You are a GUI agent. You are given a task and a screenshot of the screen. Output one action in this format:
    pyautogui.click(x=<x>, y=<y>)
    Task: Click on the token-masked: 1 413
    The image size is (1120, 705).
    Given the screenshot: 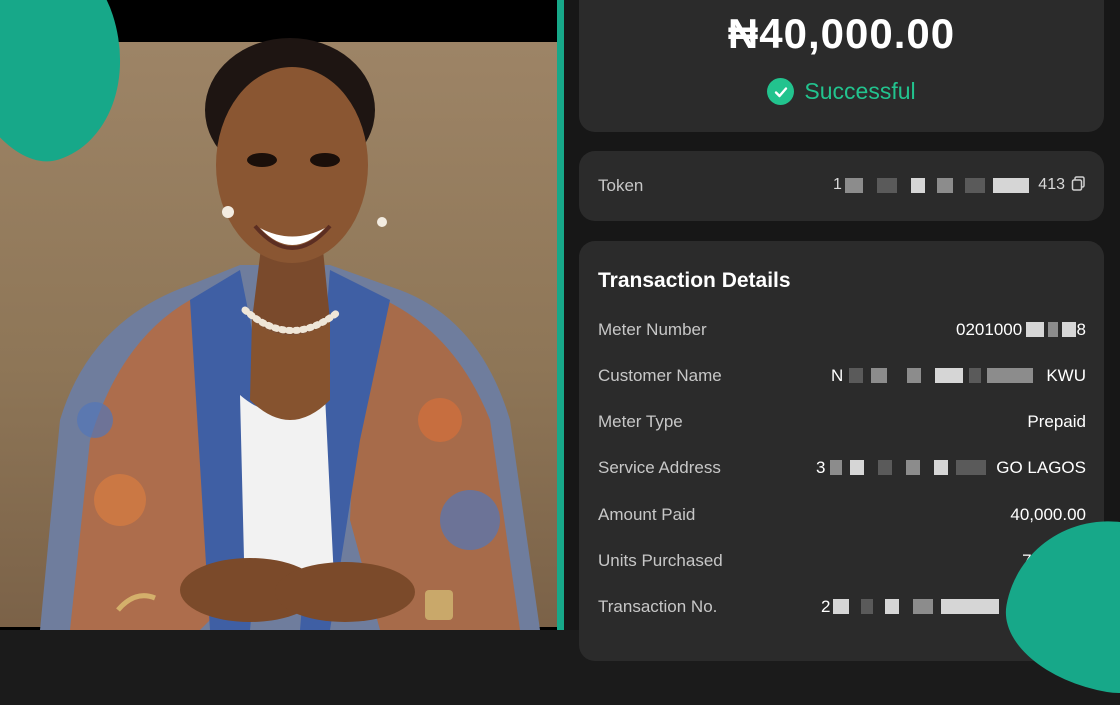 What is the action you would take?
    pyautogui.click(x=949, y=184)
    